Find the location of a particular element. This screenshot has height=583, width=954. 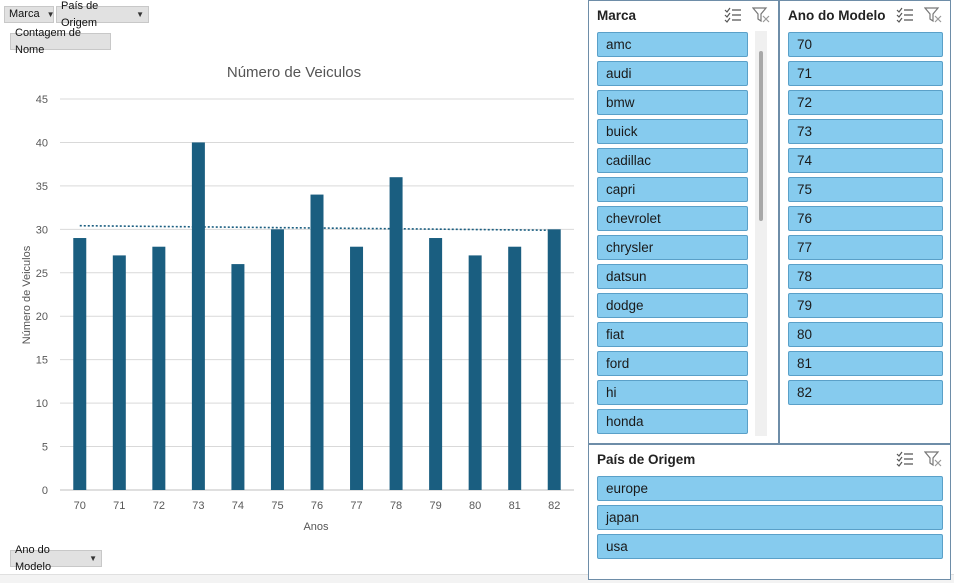

slicer-marca-item: audi is located at coordinates (672, 73).